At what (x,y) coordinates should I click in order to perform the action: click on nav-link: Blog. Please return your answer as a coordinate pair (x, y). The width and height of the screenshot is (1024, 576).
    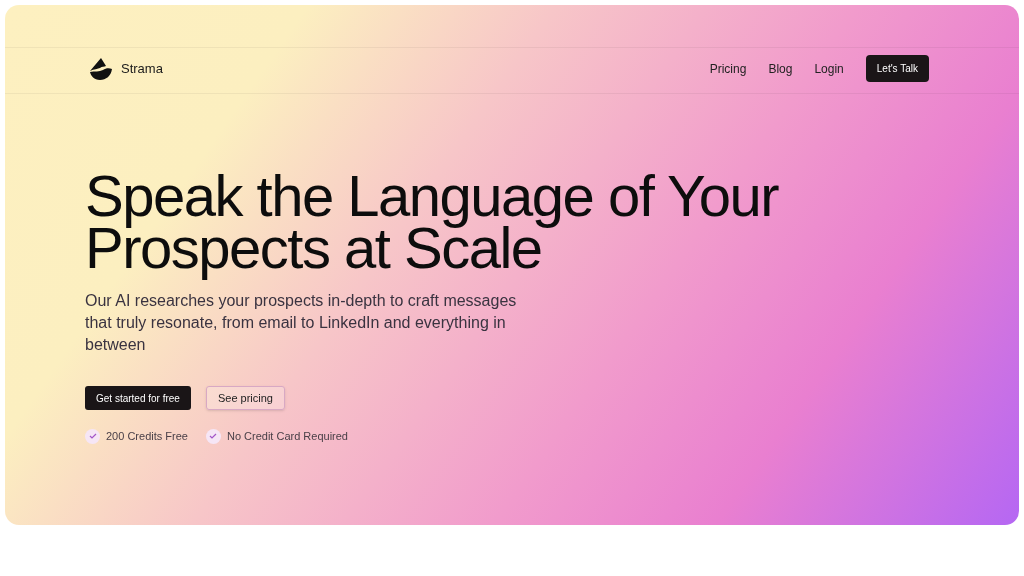
    Looking at the image, I should click on (780, 68).